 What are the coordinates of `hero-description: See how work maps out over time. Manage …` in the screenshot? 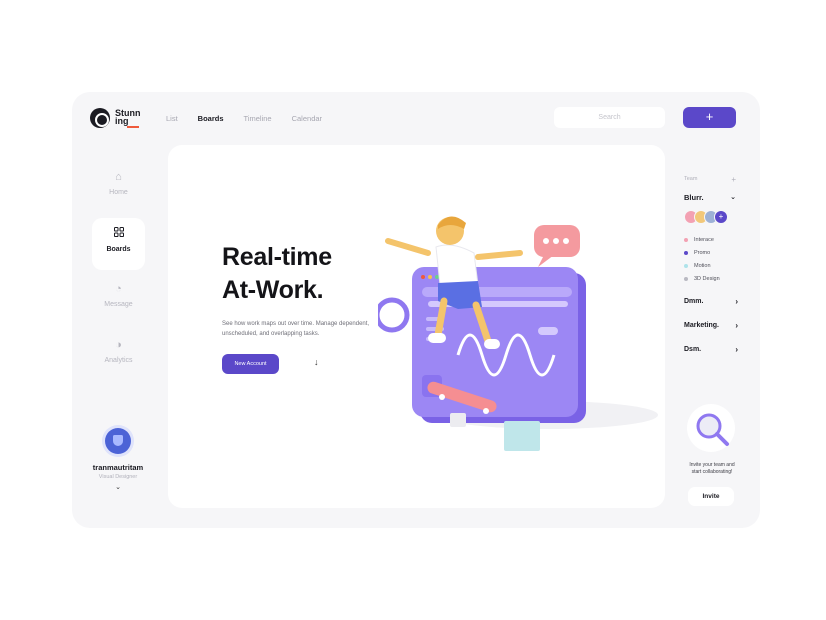 It's located at (296, 329).